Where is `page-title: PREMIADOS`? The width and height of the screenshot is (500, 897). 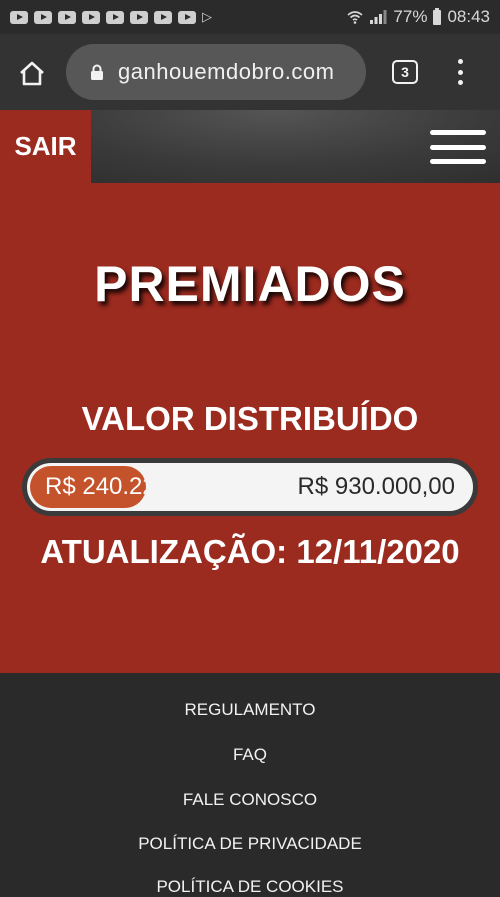
page-title: PREMIADOS is located at coordinates (250, 284).